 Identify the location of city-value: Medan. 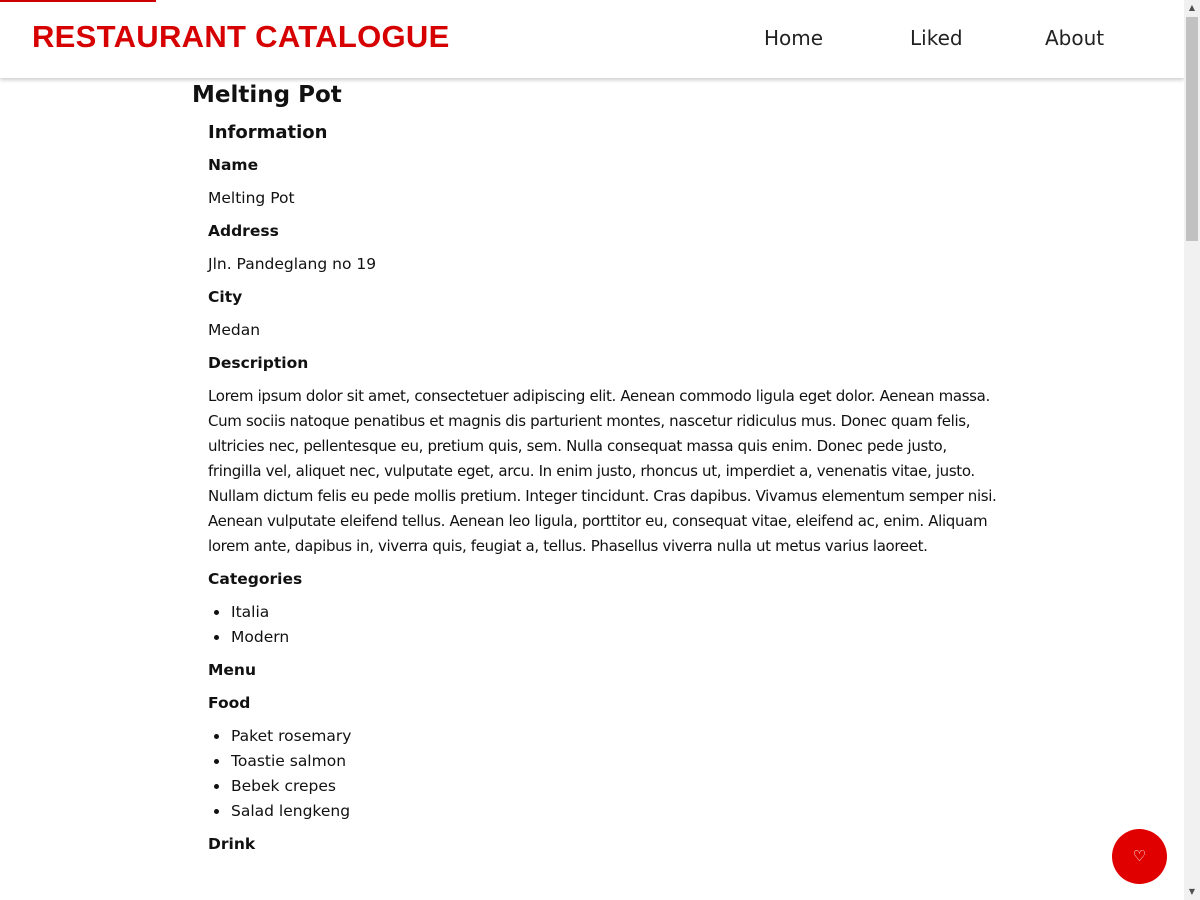
(234, 330).